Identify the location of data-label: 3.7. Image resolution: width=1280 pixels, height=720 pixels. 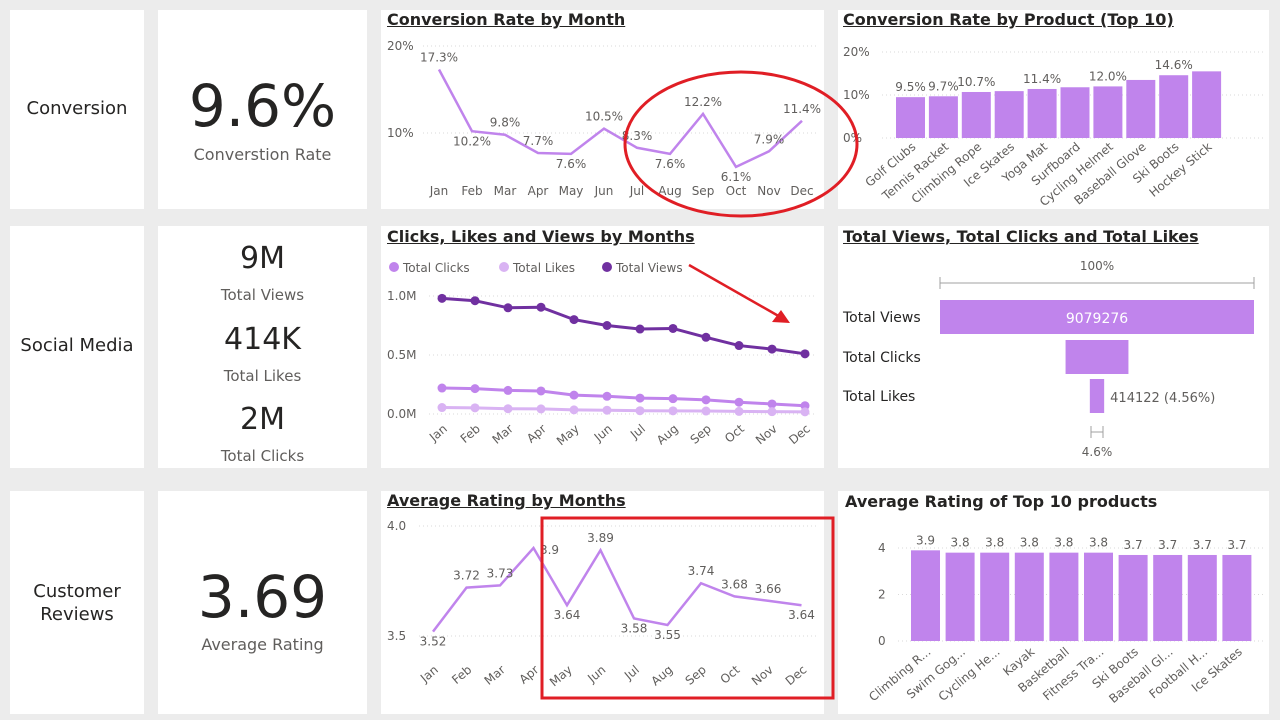
(1236, 545).